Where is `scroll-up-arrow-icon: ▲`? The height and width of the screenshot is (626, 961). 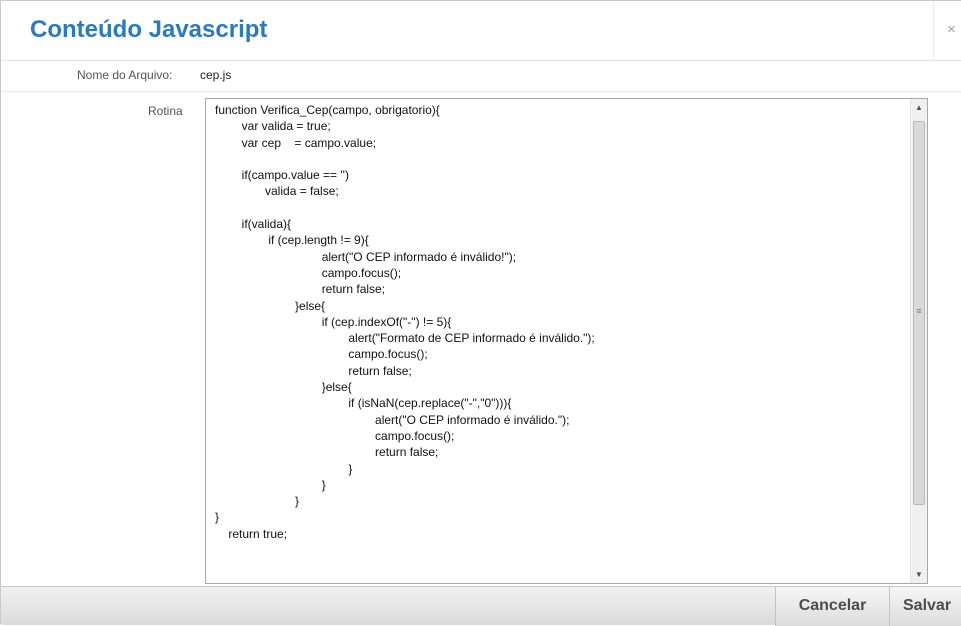
scroll-up-arrow-icon: ▲ is located at coordinates (919, 107).